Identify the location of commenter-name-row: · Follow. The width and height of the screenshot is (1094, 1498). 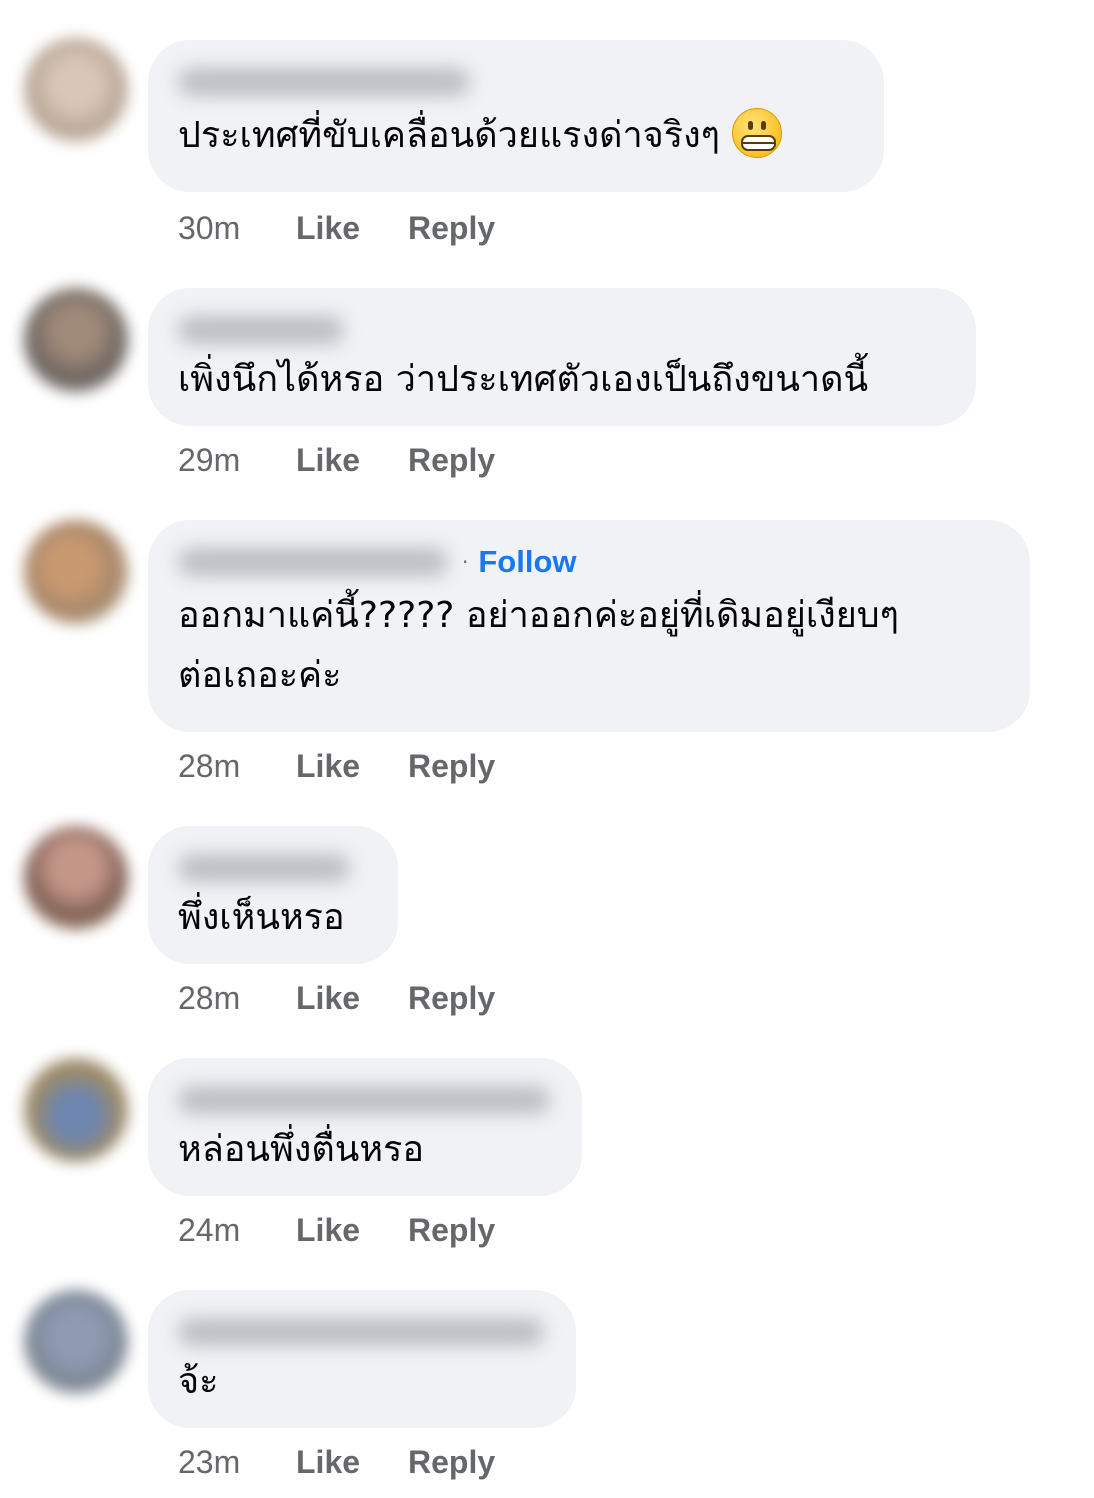
(588, 562).